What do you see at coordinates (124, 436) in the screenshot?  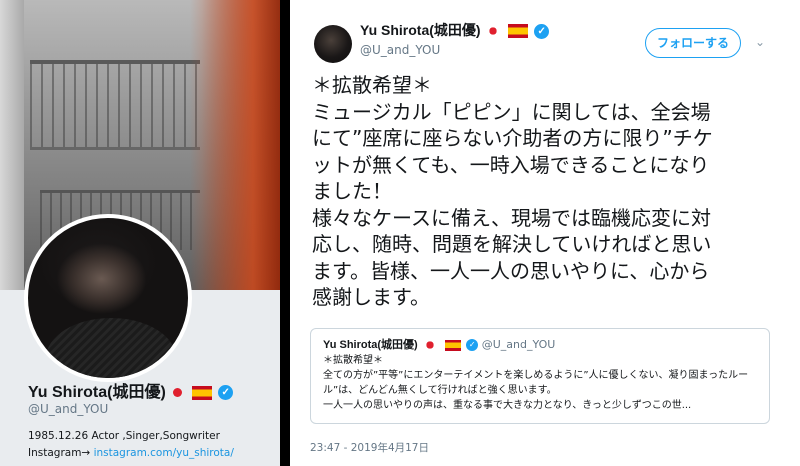 I see `profile-bio-line: 1985.12.26 Actor ,Singer,Songwriter` at bounding box center [124, 436].